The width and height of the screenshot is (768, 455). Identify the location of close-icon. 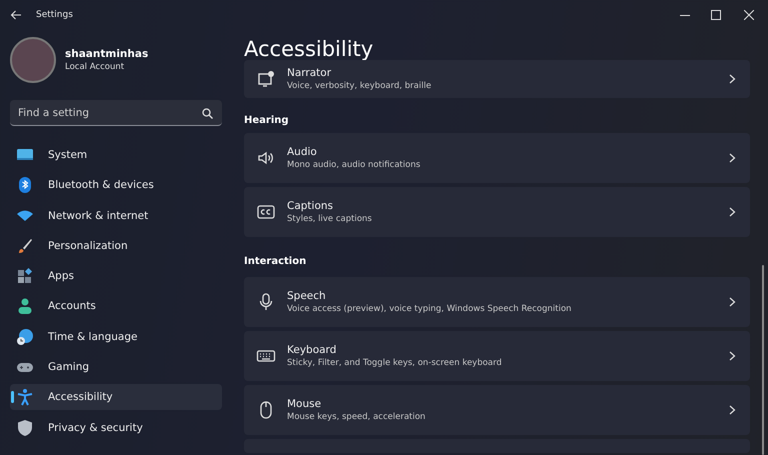
(749, 15).